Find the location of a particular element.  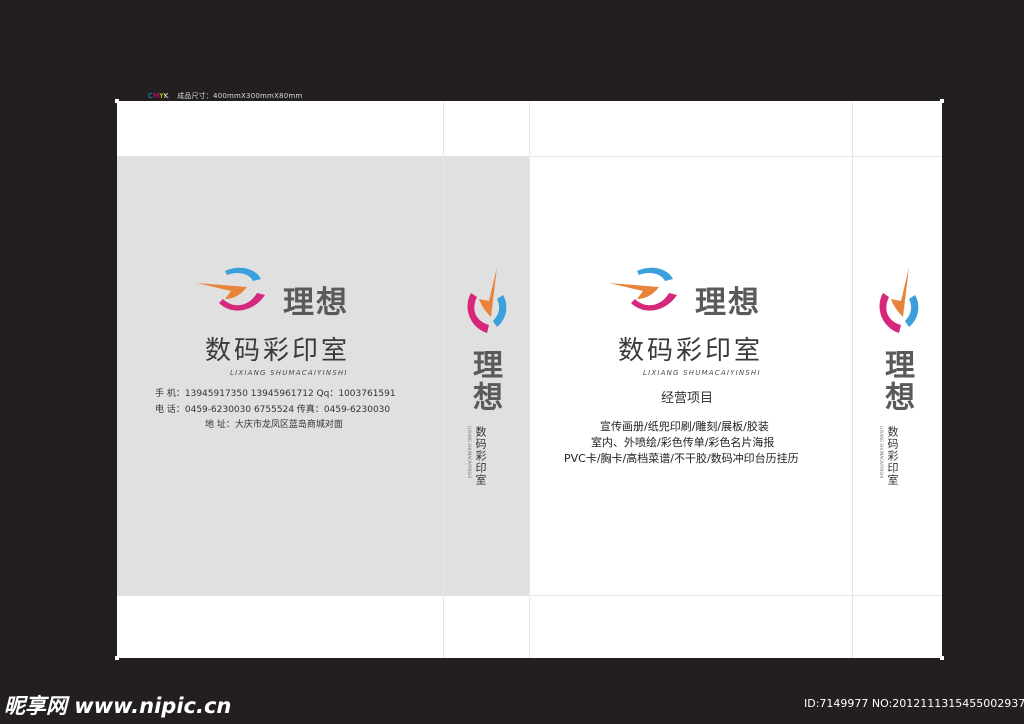

service-line-3: PVC卡/胸卡/高档菜谱/不干胶/数码冲印台历挂历 is located at coordinates (681, 458).